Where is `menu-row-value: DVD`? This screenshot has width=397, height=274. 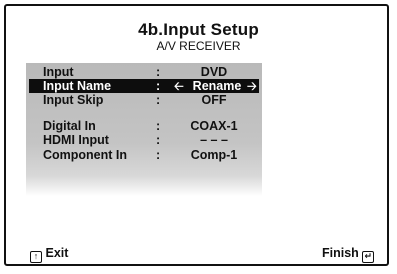
menu-row-value: DVD is located at coordinates (214, 72).